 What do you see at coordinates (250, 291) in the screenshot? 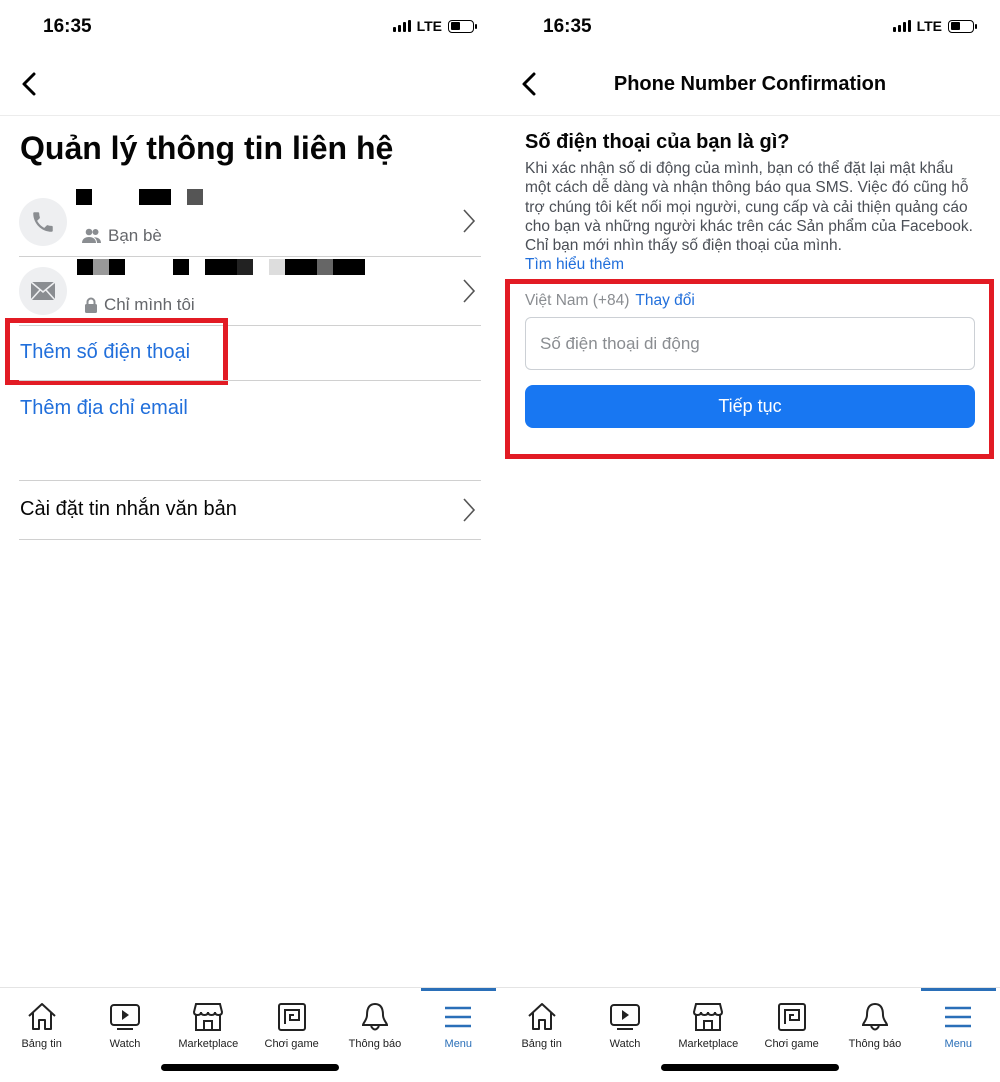
I see `contact-row-email: Chỉ mình tôi` at bounding box center [250, 291].